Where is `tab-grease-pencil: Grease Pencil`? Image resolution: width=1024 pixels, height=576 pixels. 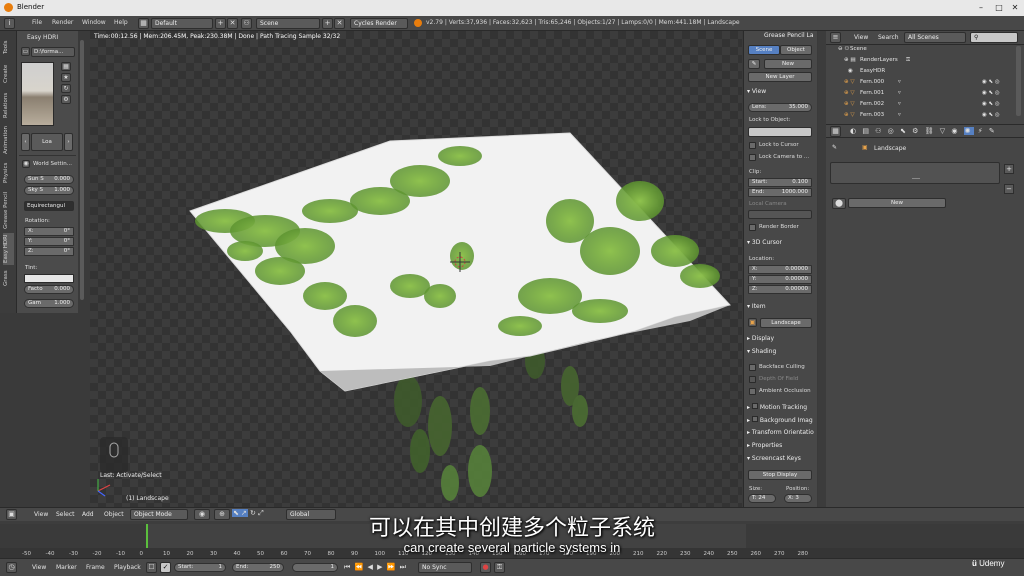 tab-grease-pencil: Grease Pencil is located at coordinates (8, 210).